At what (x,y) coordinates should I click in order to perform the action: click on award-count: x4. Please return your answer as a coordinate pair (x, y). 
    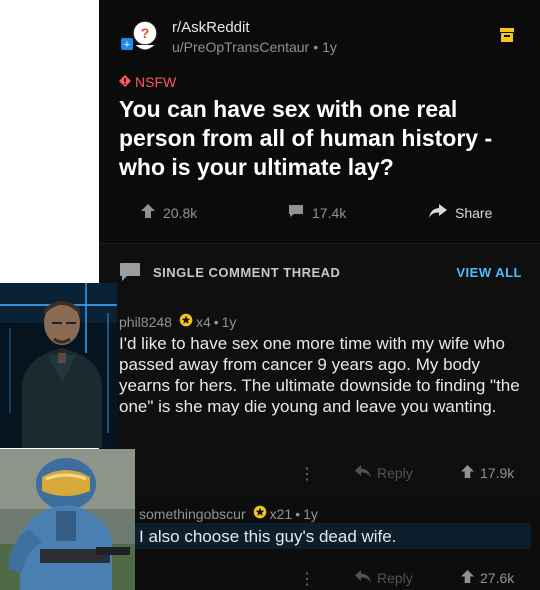
    Looking at the image, I should click on (203, 321).